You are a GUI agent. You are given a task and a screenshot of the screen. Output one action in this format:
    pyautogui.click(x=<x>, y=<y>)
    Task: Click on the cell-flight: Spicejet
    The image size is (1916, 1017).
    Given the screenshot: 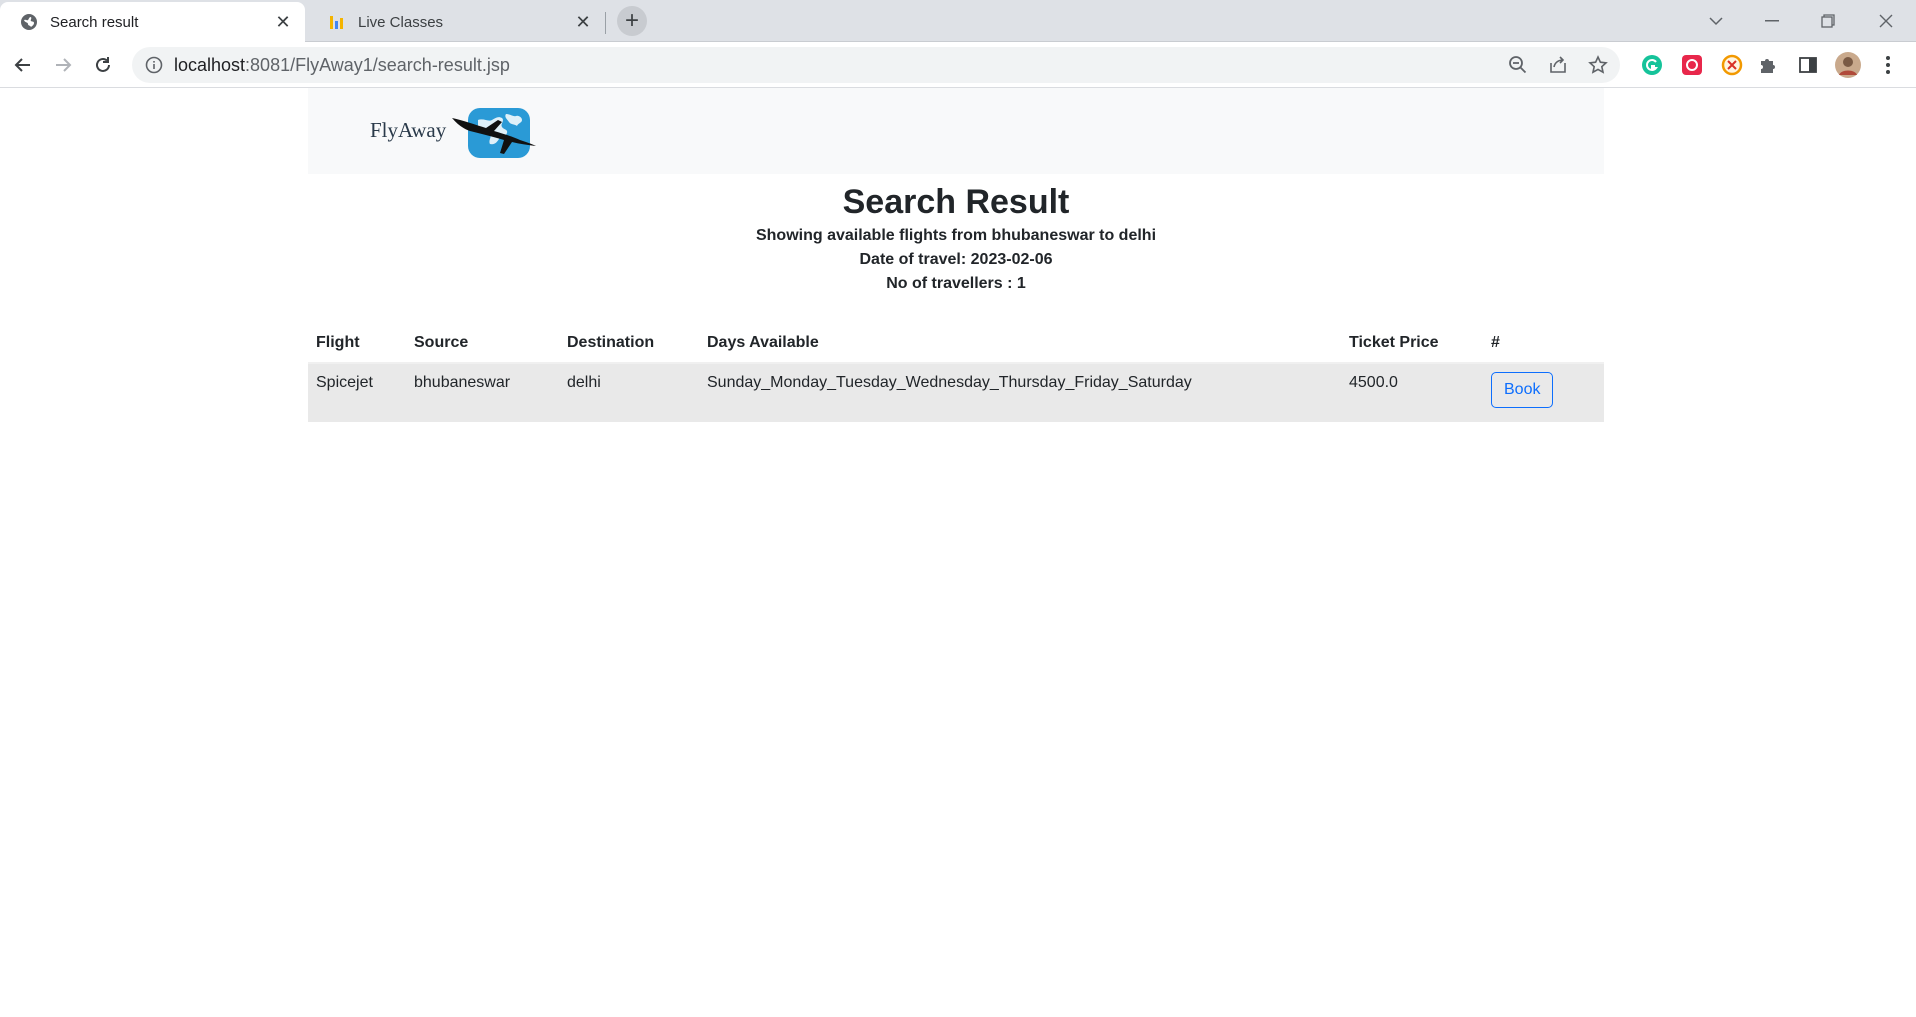 What is the action you would take?
    pyautogui.click(x=357, y=392)
    